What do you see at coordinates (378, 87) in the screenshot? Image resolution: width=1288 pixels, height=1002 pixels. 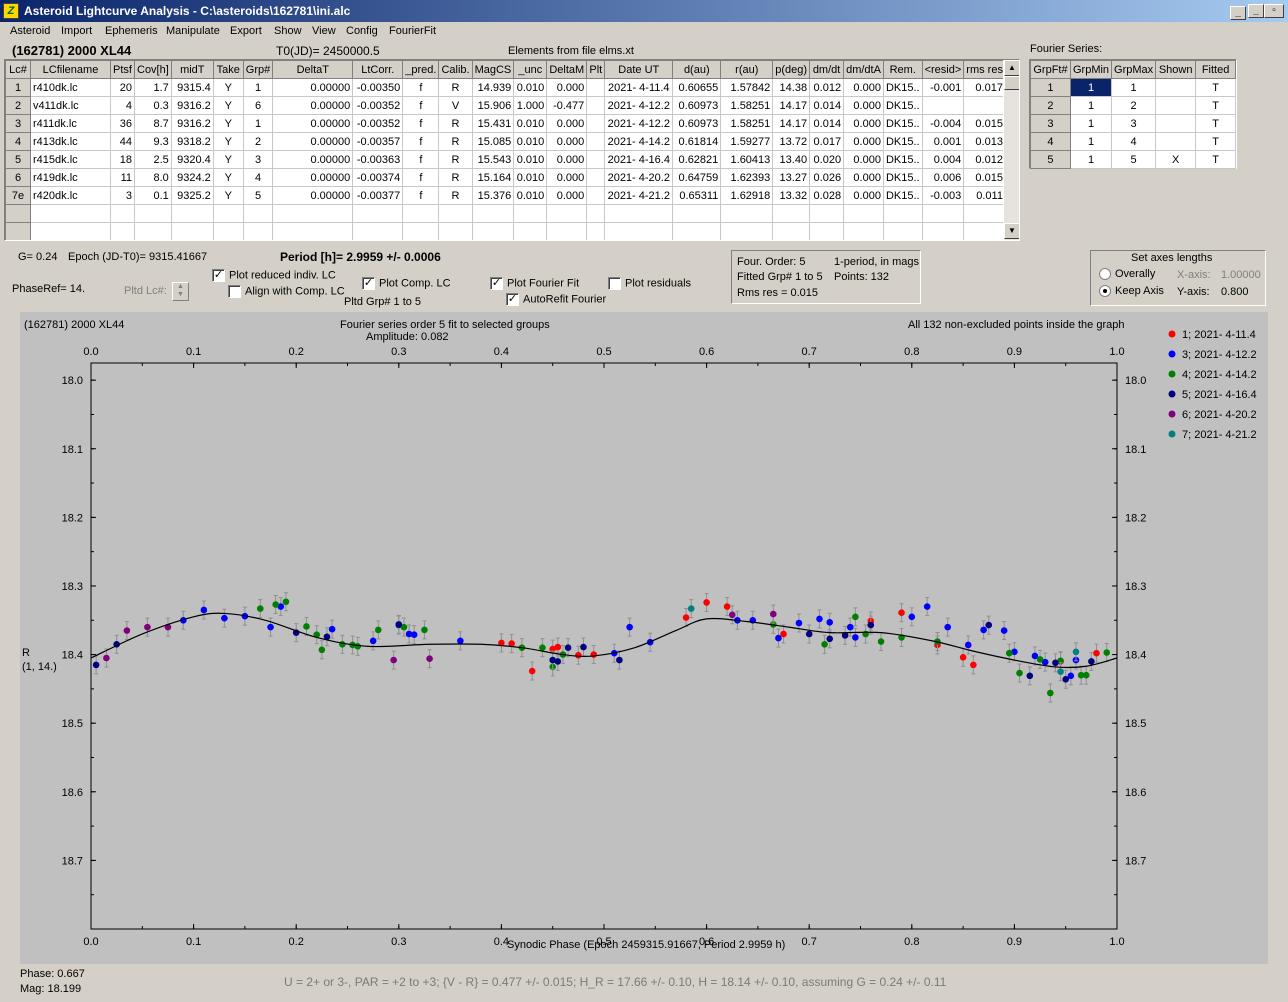 I see `table-cell: -0.00350` at bounding box center [378, 87].